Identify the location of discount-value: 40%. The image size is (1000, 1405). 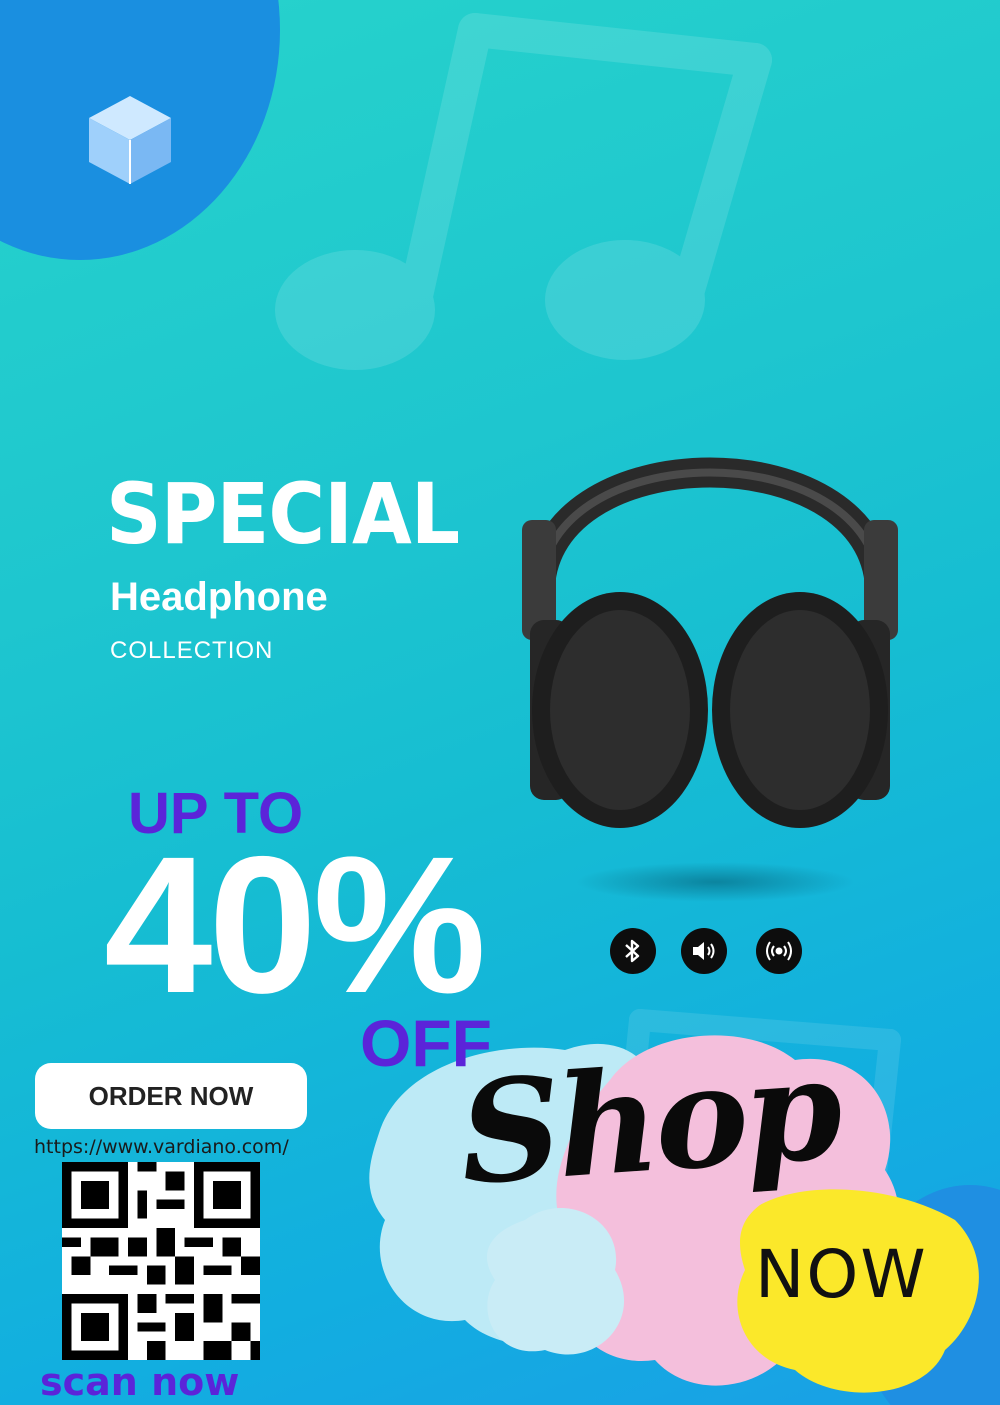
(295, 925).